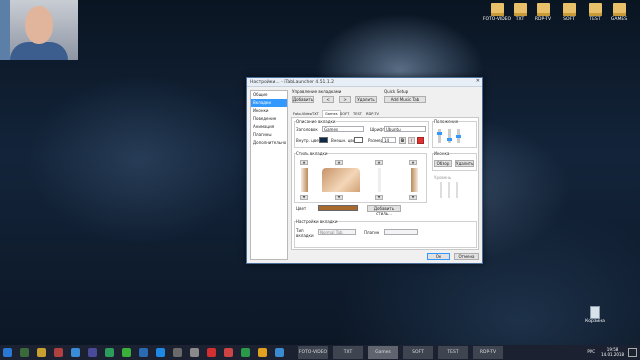 This screenshot has width=640, height=360. What do you see at coordinates (304, 180) in the screenshot?
I see `style-preview-left` at bounding box center [304, 180].